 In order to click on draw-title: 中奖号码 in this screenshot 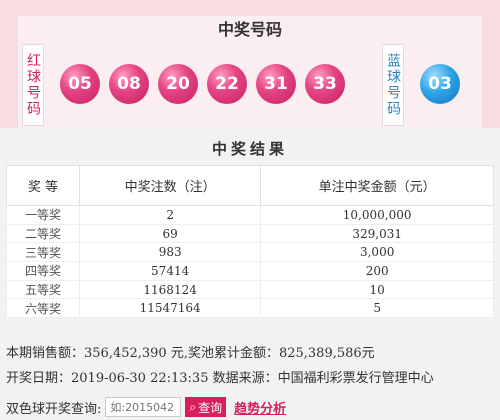, I will do `click(249, 29)`.